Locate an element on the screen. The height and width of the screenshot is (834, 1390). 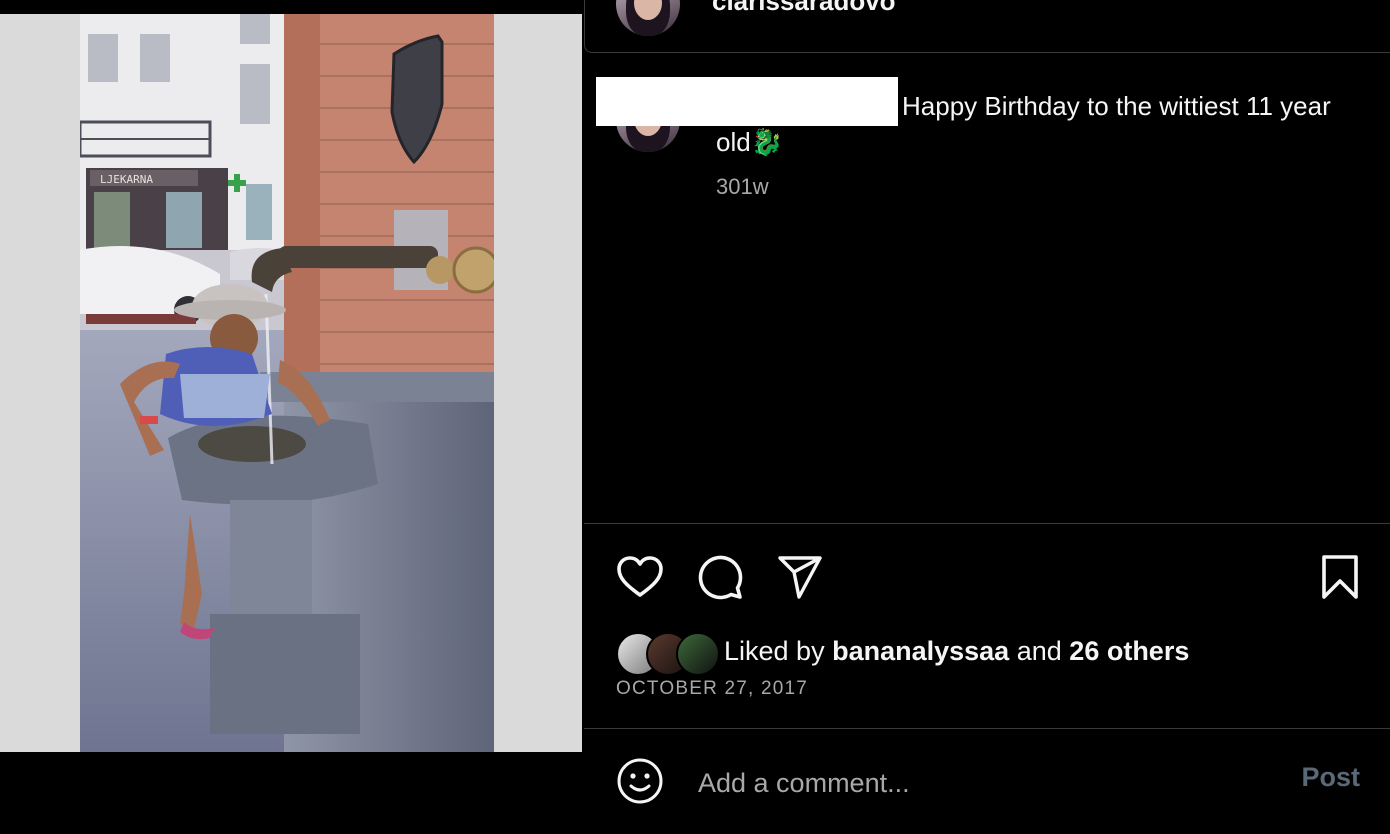
smiley-icon is located at coordinates (640, 781).